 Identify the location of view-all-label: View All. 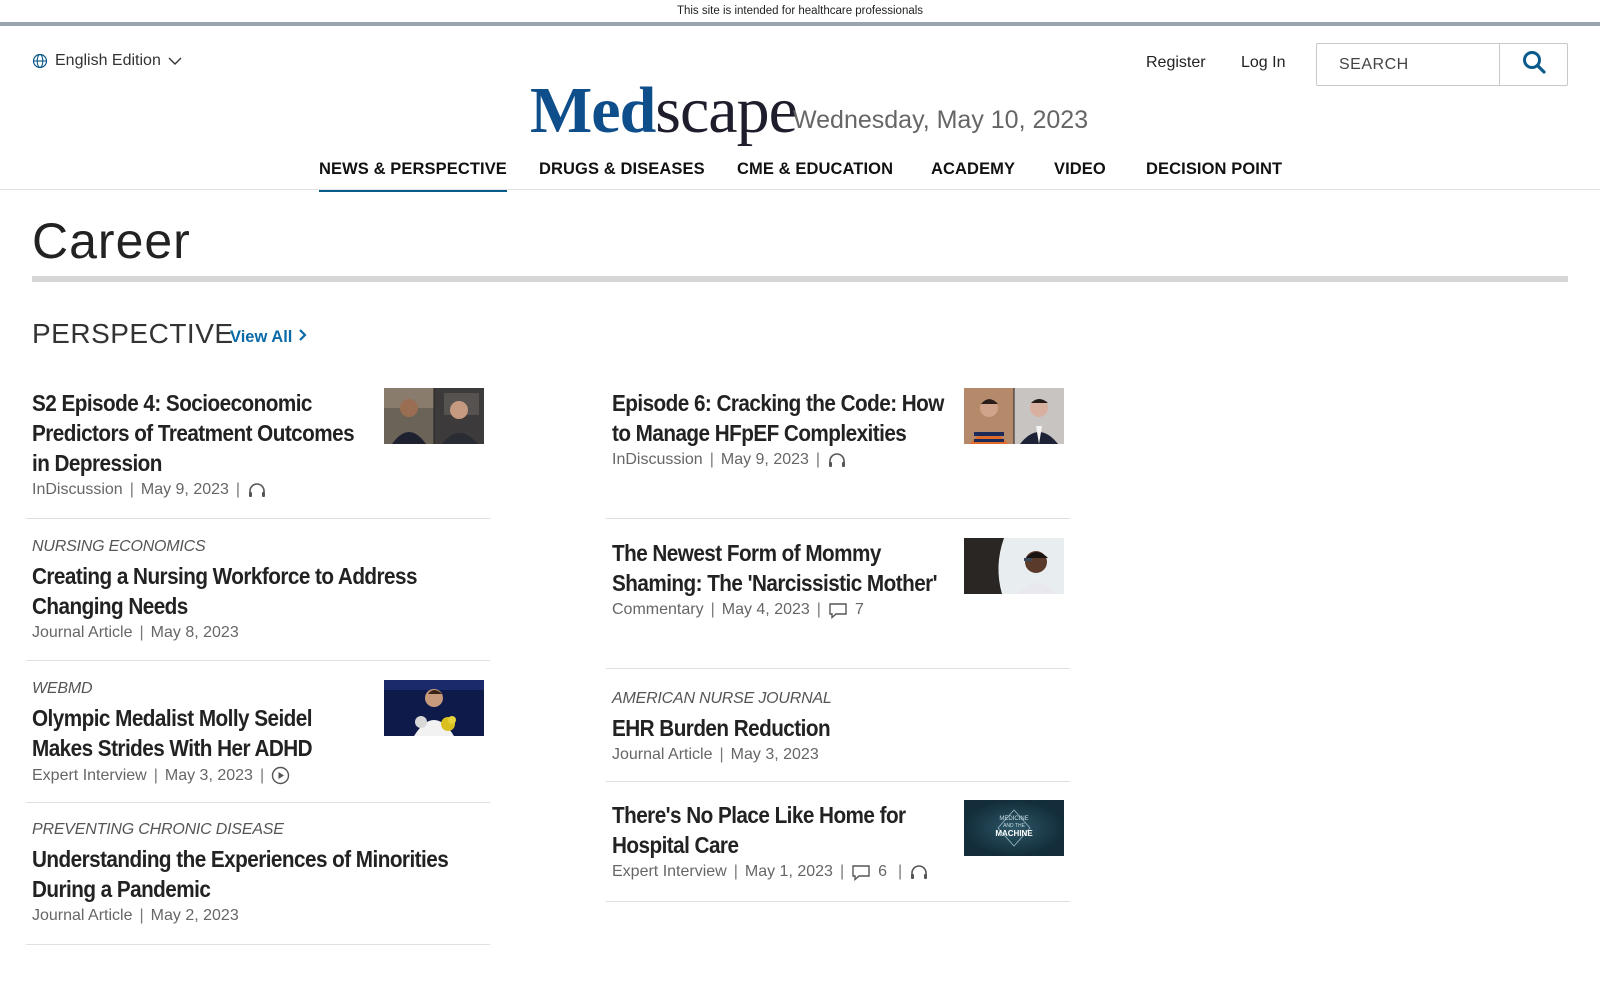
(261, 337).